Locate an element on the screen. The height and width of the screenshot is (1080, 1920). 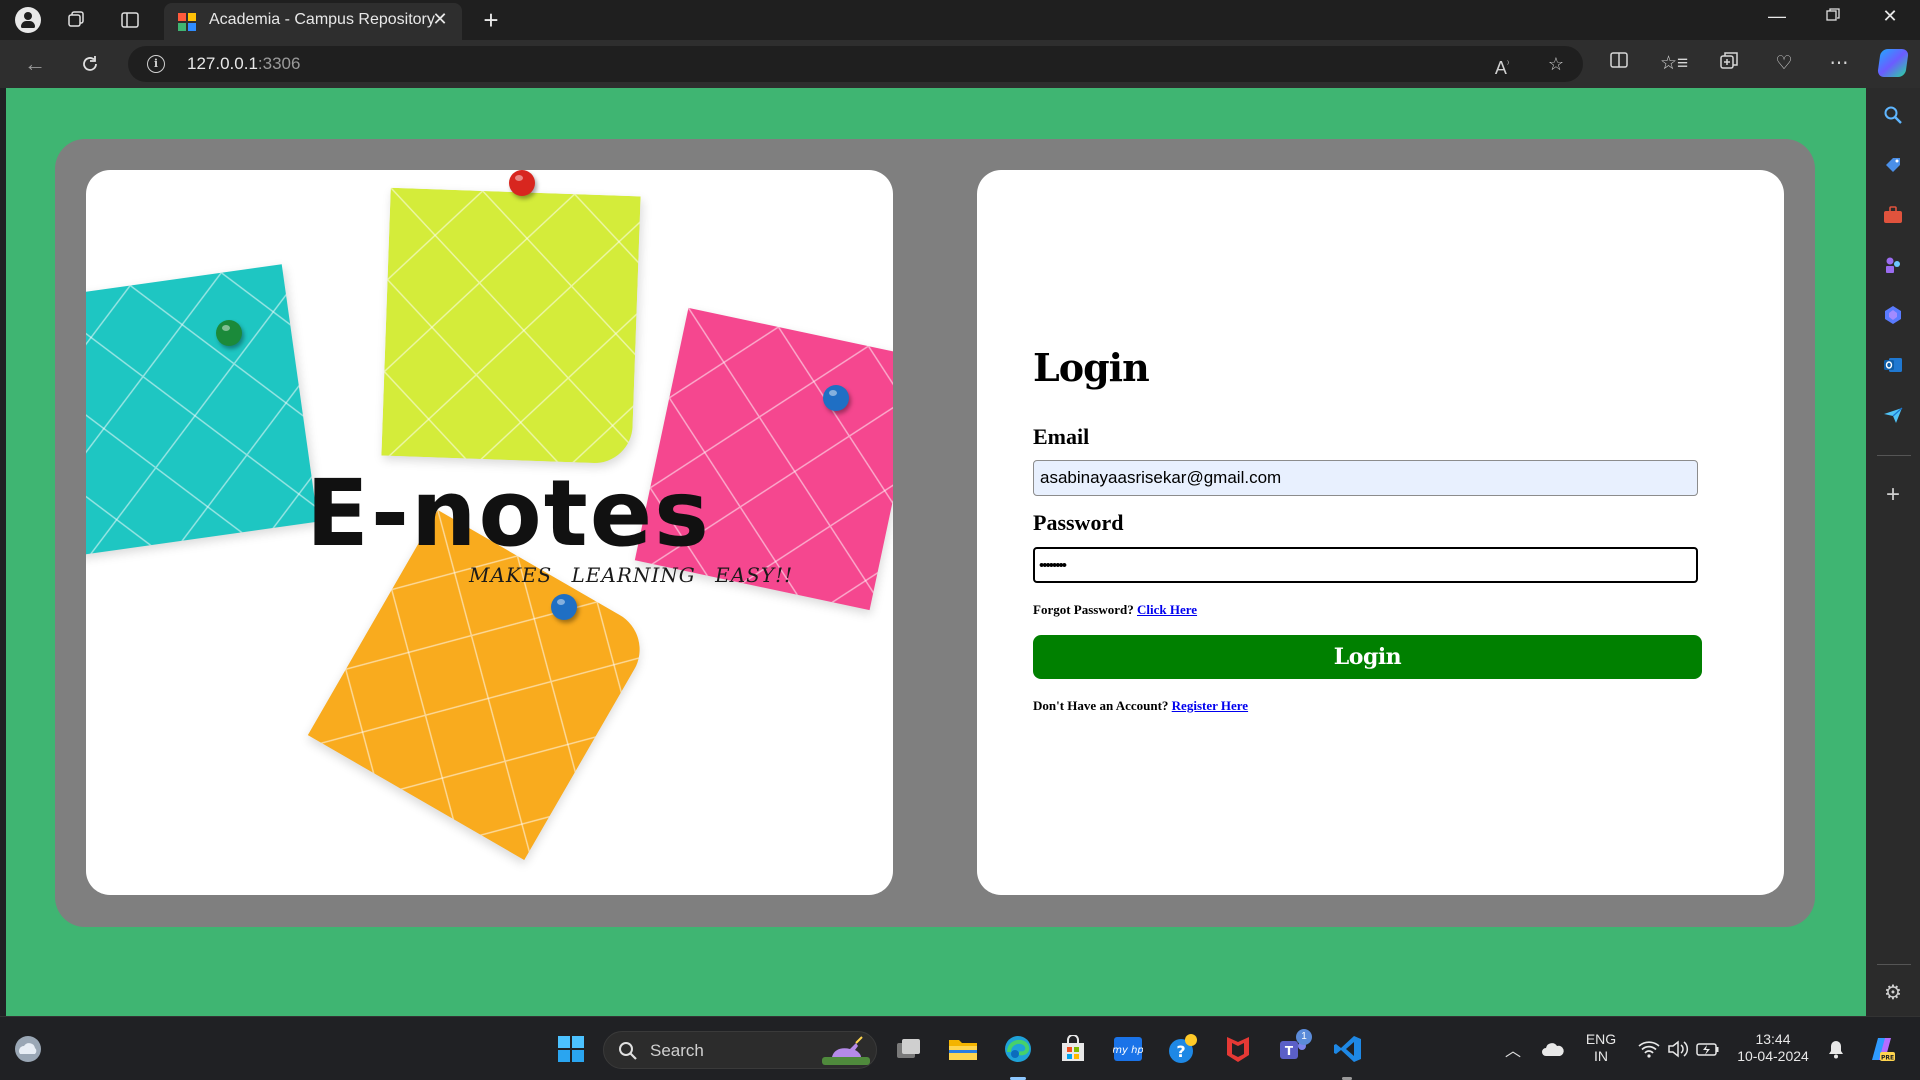
favorites-icon: ☆≡ is located at coordinates (1674, 64).